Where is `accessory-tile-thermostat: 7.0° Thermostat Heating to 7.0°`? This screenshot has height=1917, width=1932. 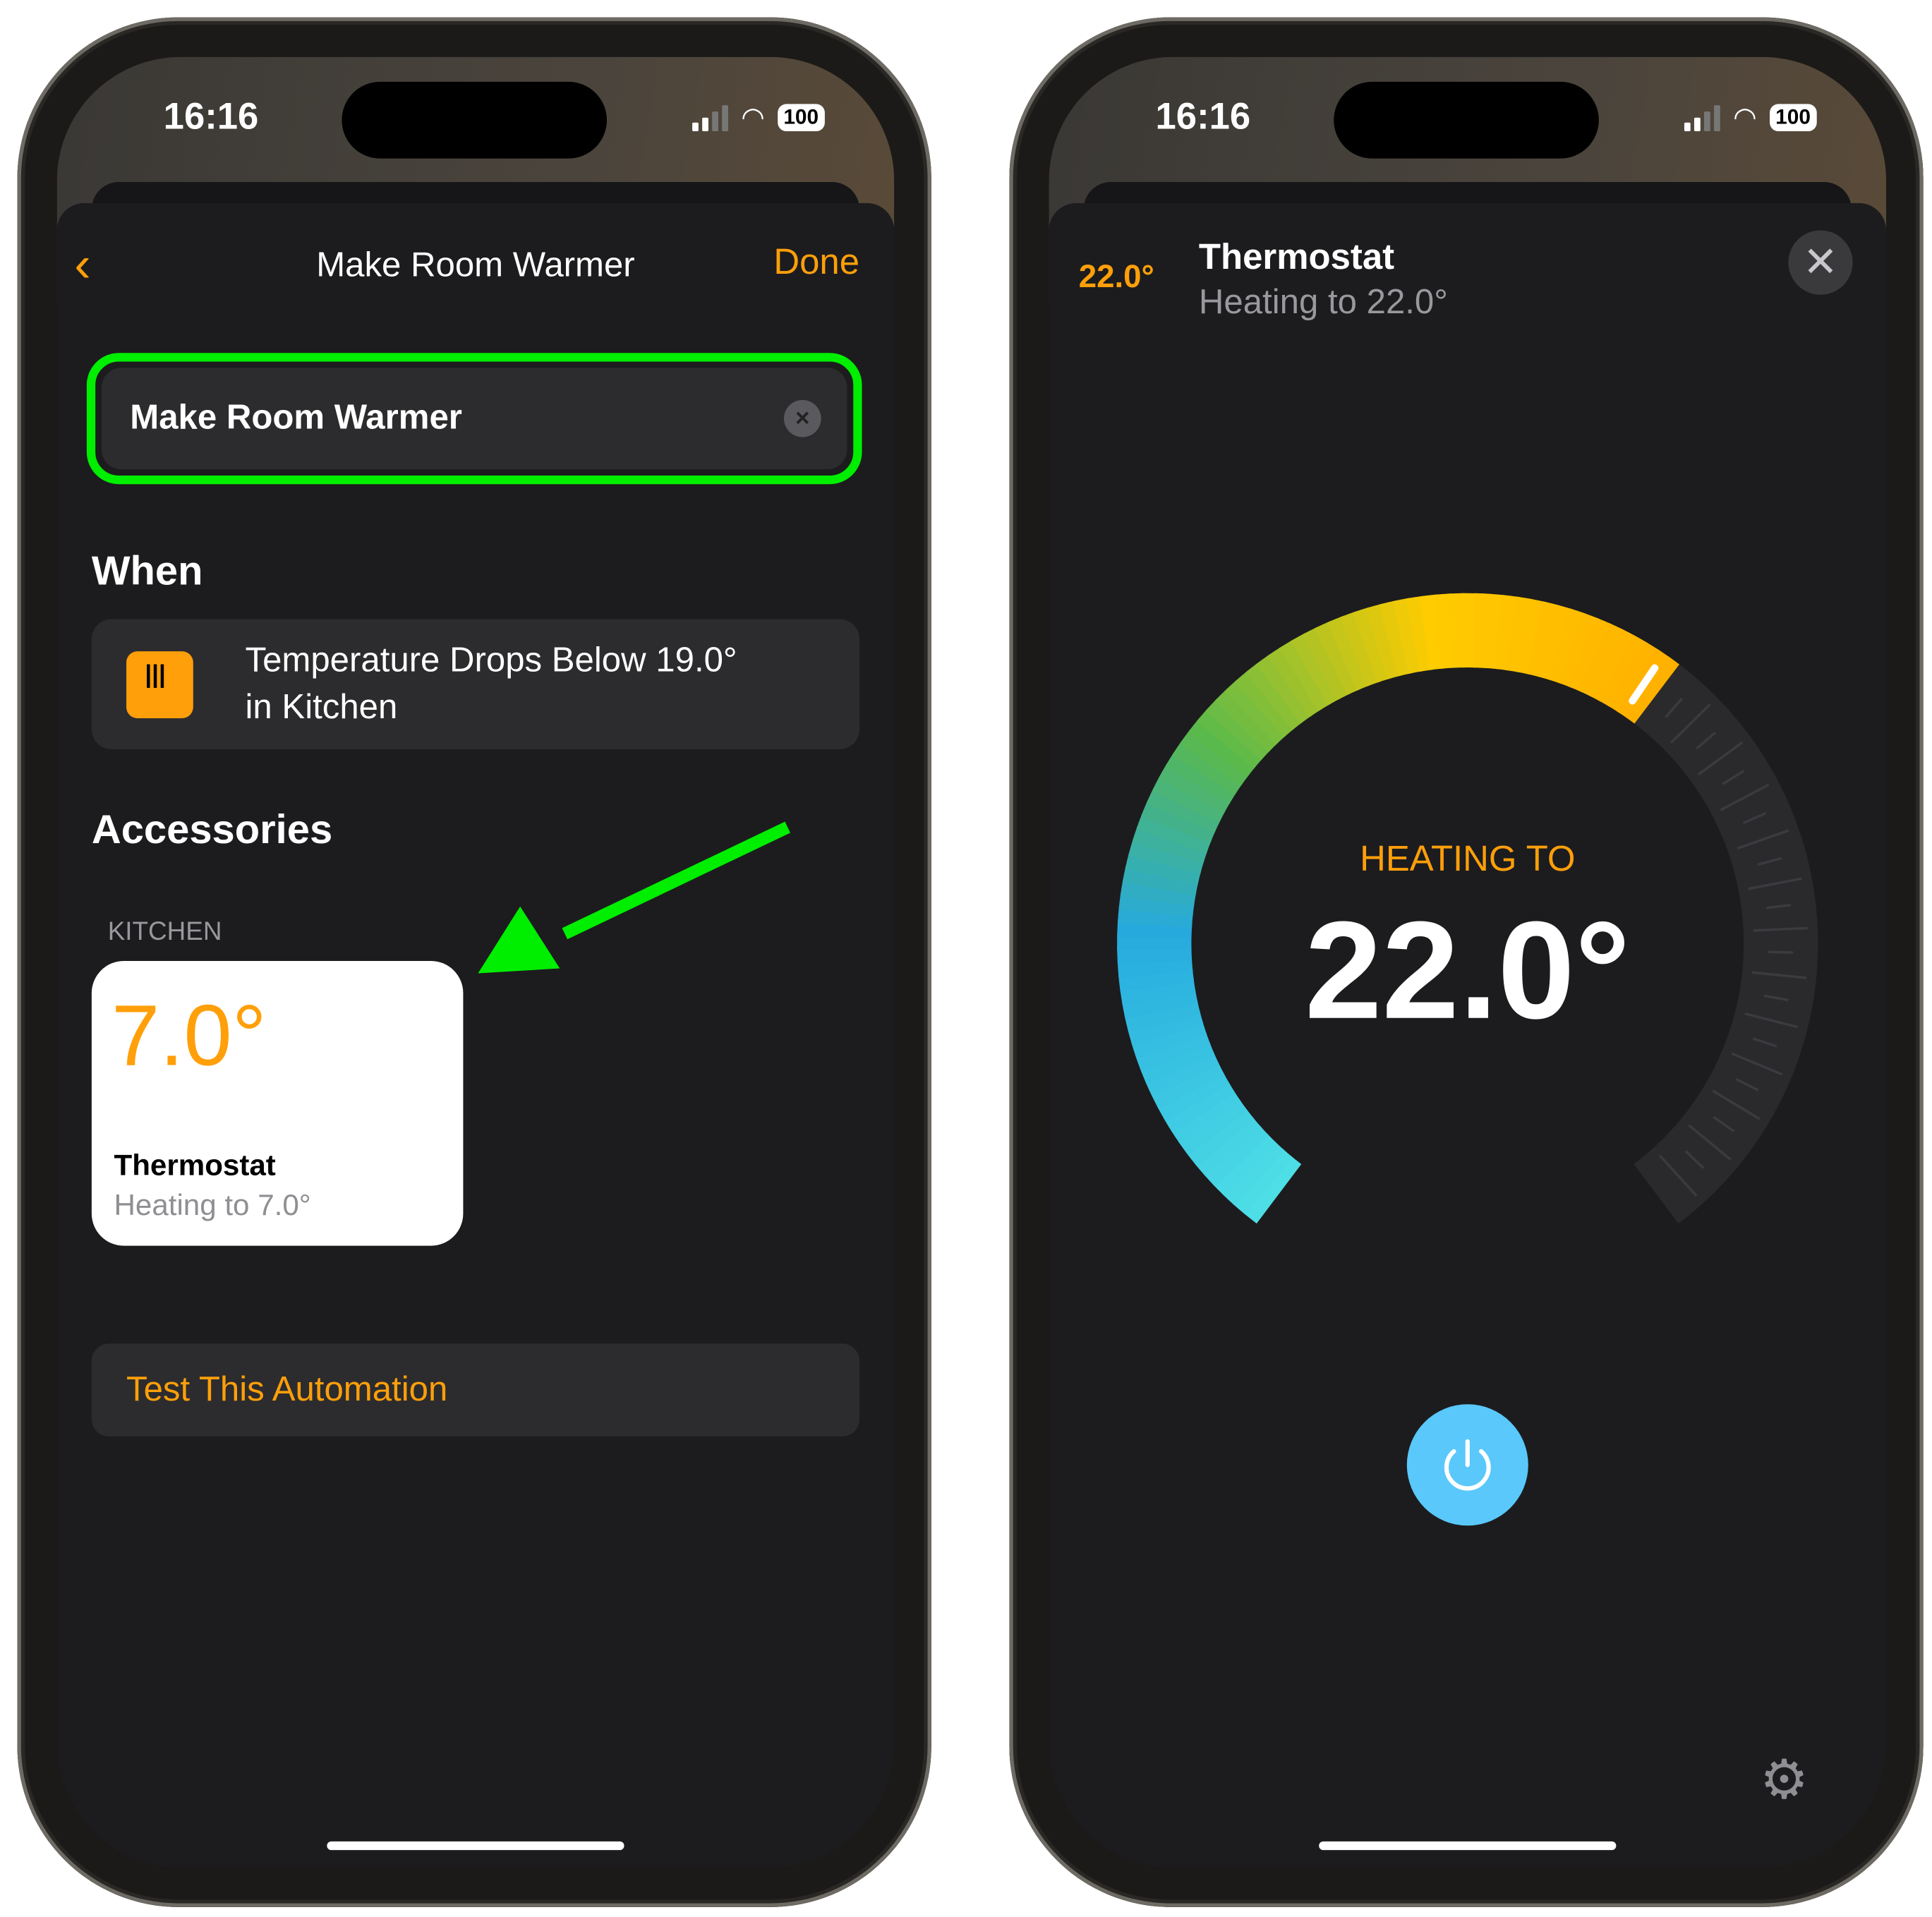
accessory-tile-thermostat: 7.0° Thermostat Heating to 7.0° is located at coordinates (278, 1103).